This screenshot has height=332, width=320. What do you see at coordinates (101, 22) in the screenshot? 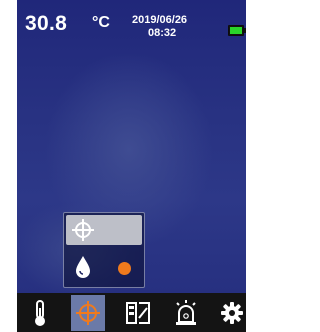
I see `temperature-unit: °C` at bounding box center [101, 22].